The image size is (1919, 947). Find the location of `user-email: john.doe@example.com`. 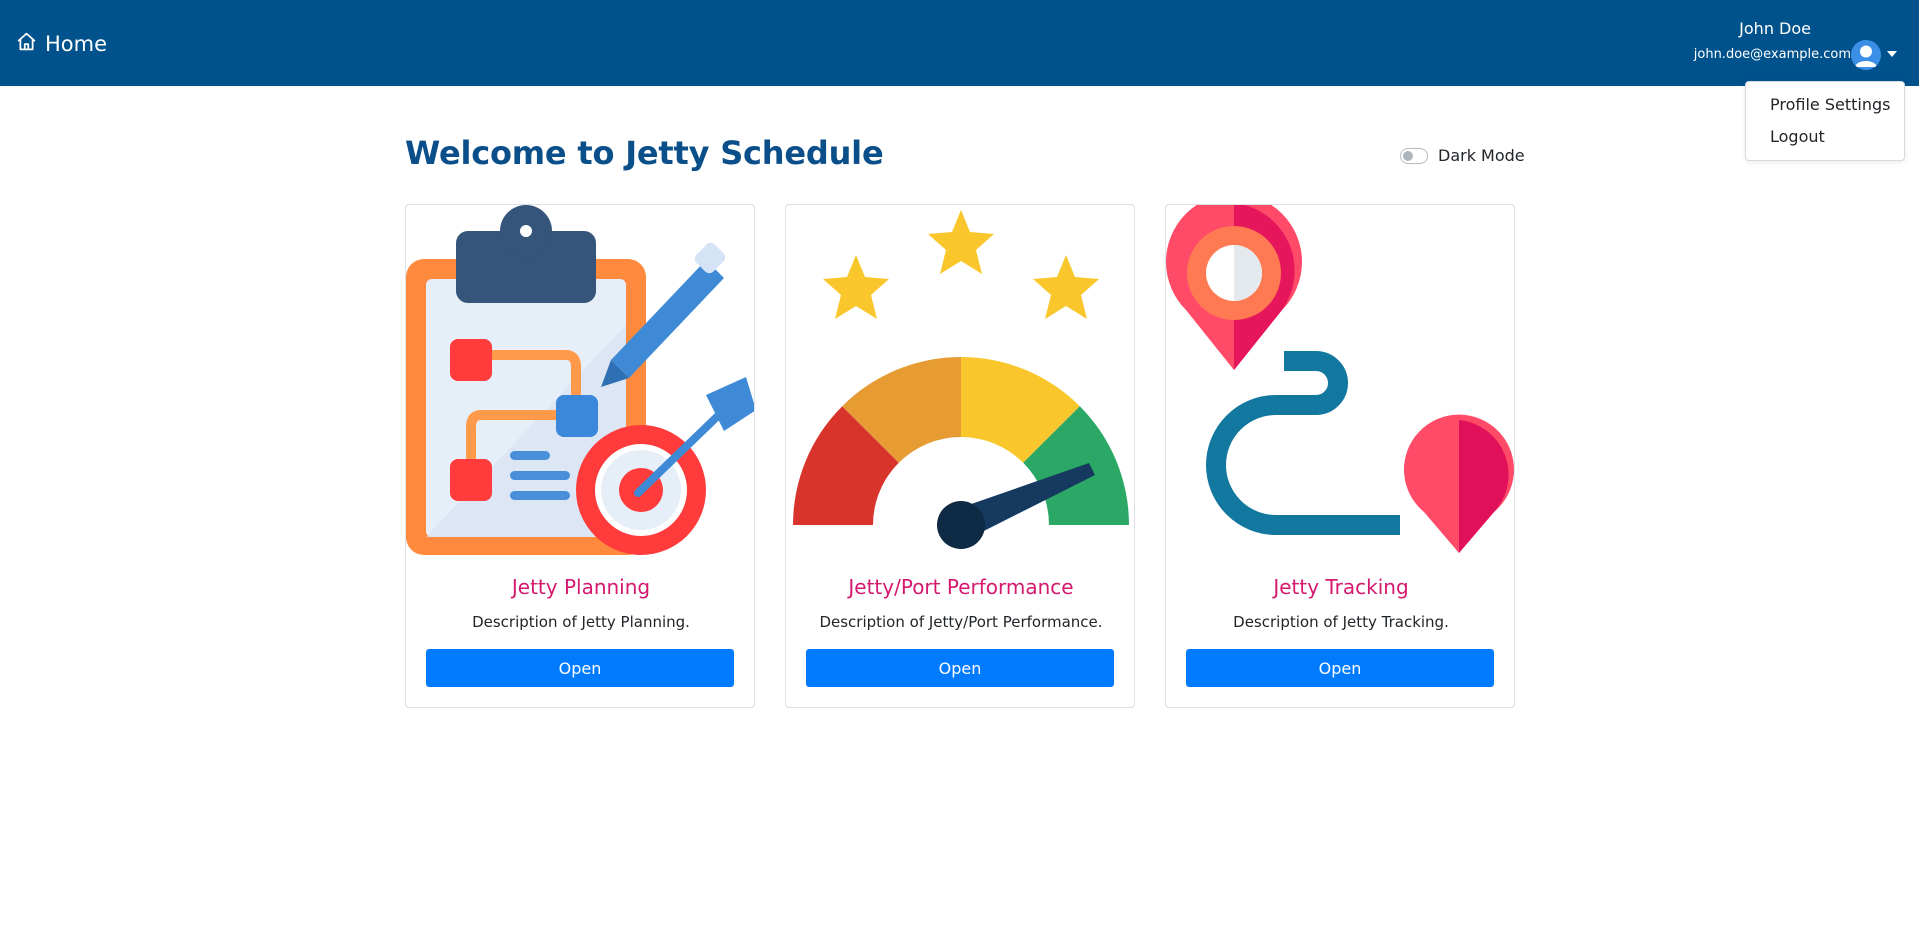

user-email: john.doe@example.com is located at coordinates (1772, 54).